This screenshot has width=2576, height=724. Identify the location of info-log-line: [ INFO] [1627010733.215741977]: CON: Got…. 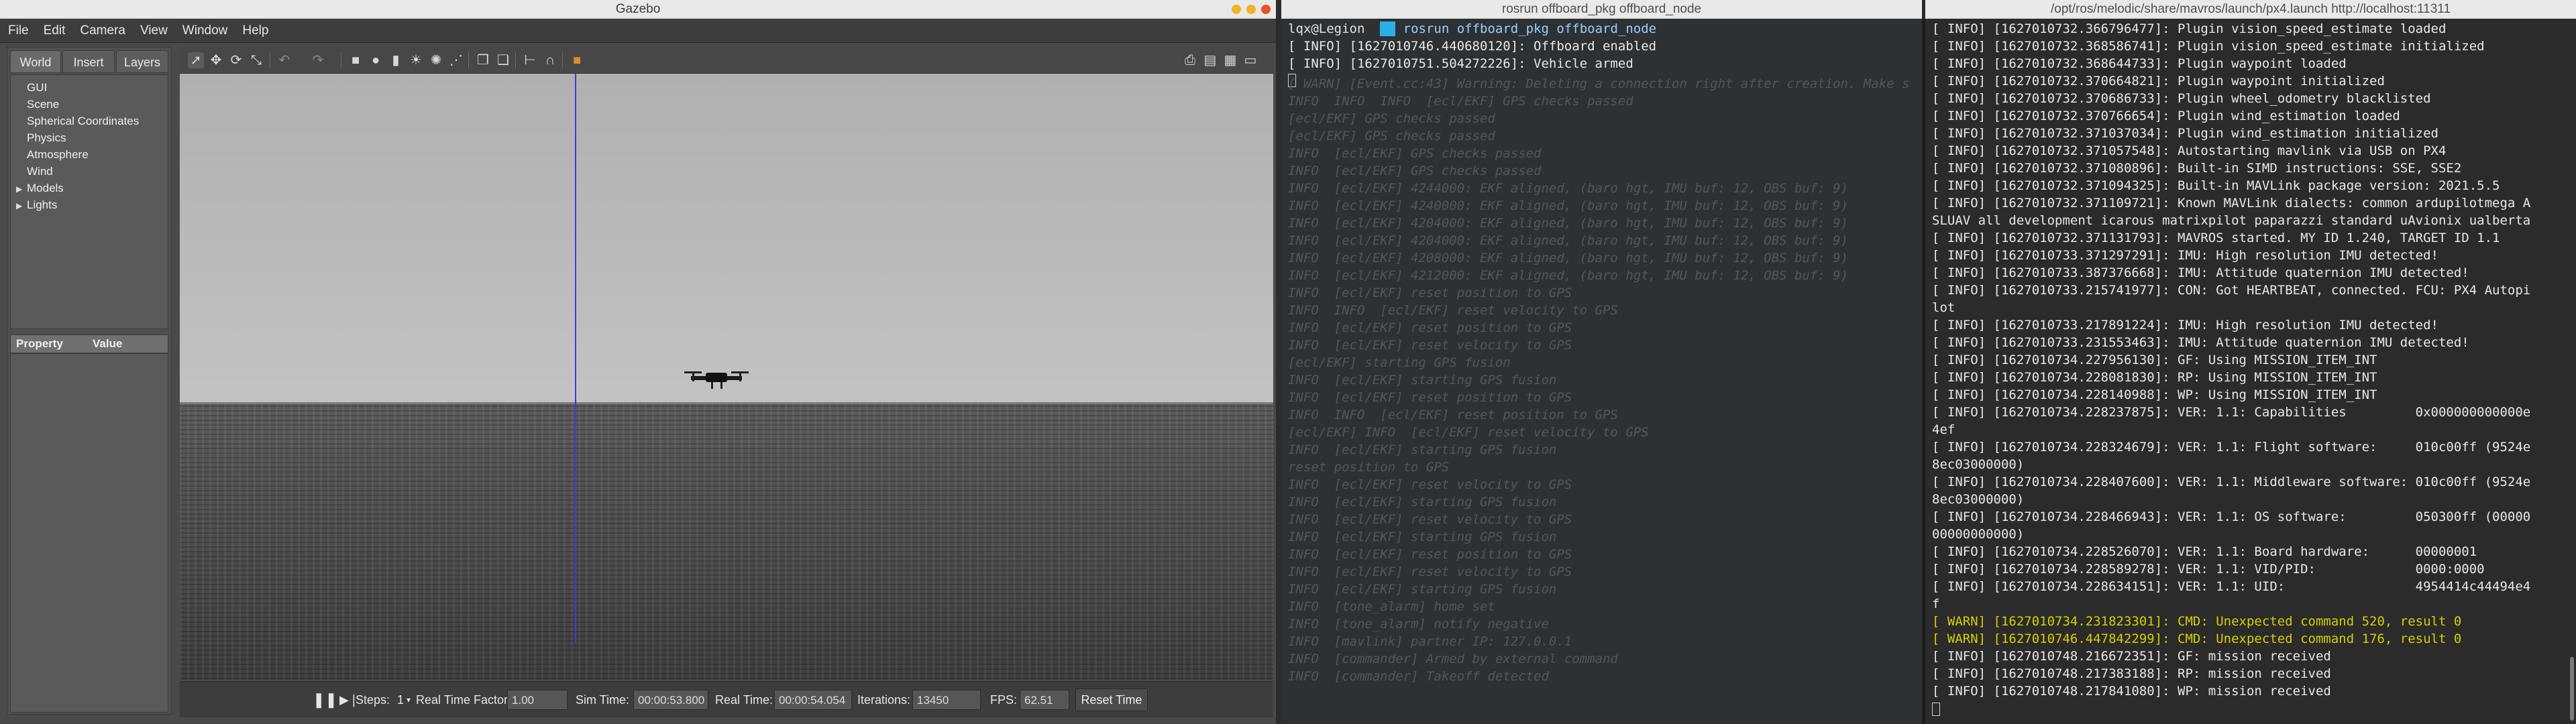
(2231, 290).